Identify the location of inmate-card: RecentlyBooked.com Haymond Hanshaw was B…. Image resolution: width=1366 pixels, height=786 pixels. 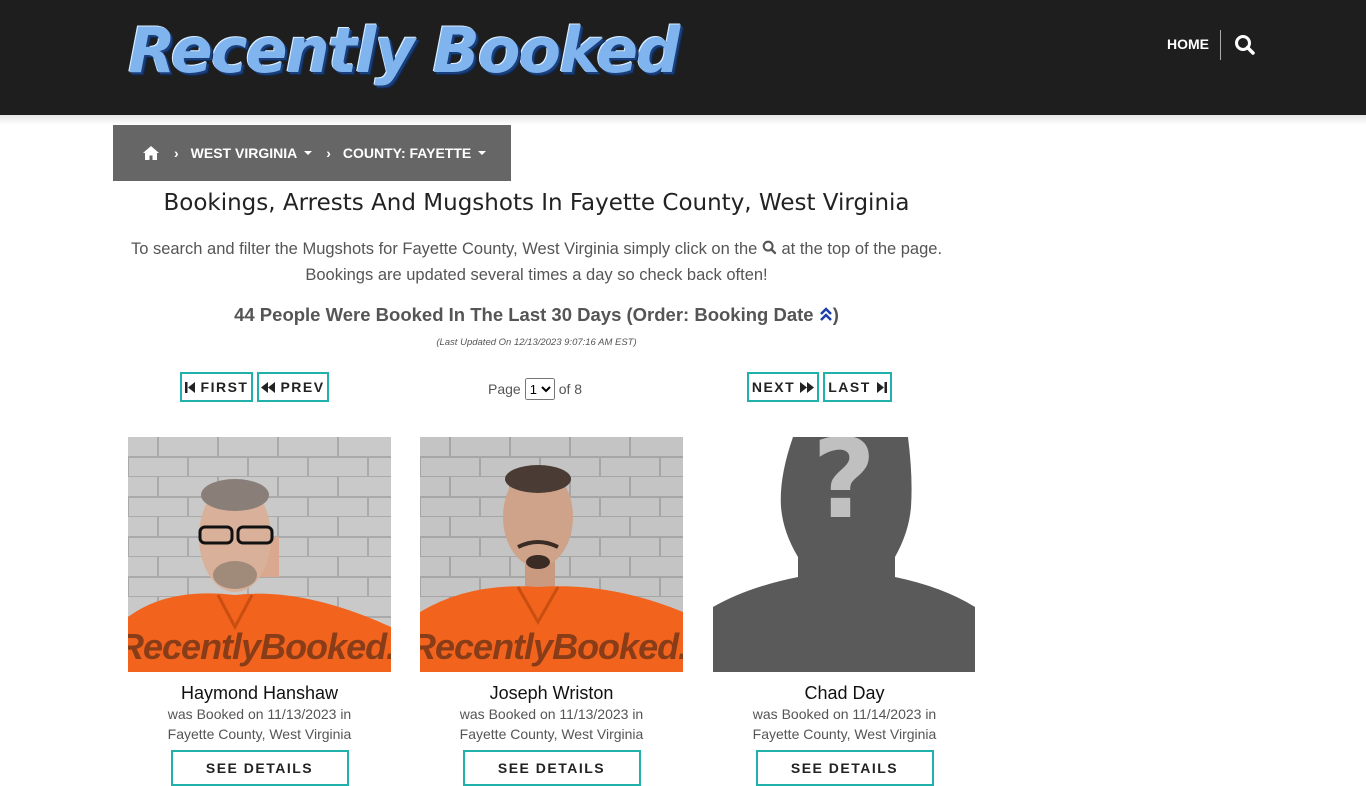
(259, 611).